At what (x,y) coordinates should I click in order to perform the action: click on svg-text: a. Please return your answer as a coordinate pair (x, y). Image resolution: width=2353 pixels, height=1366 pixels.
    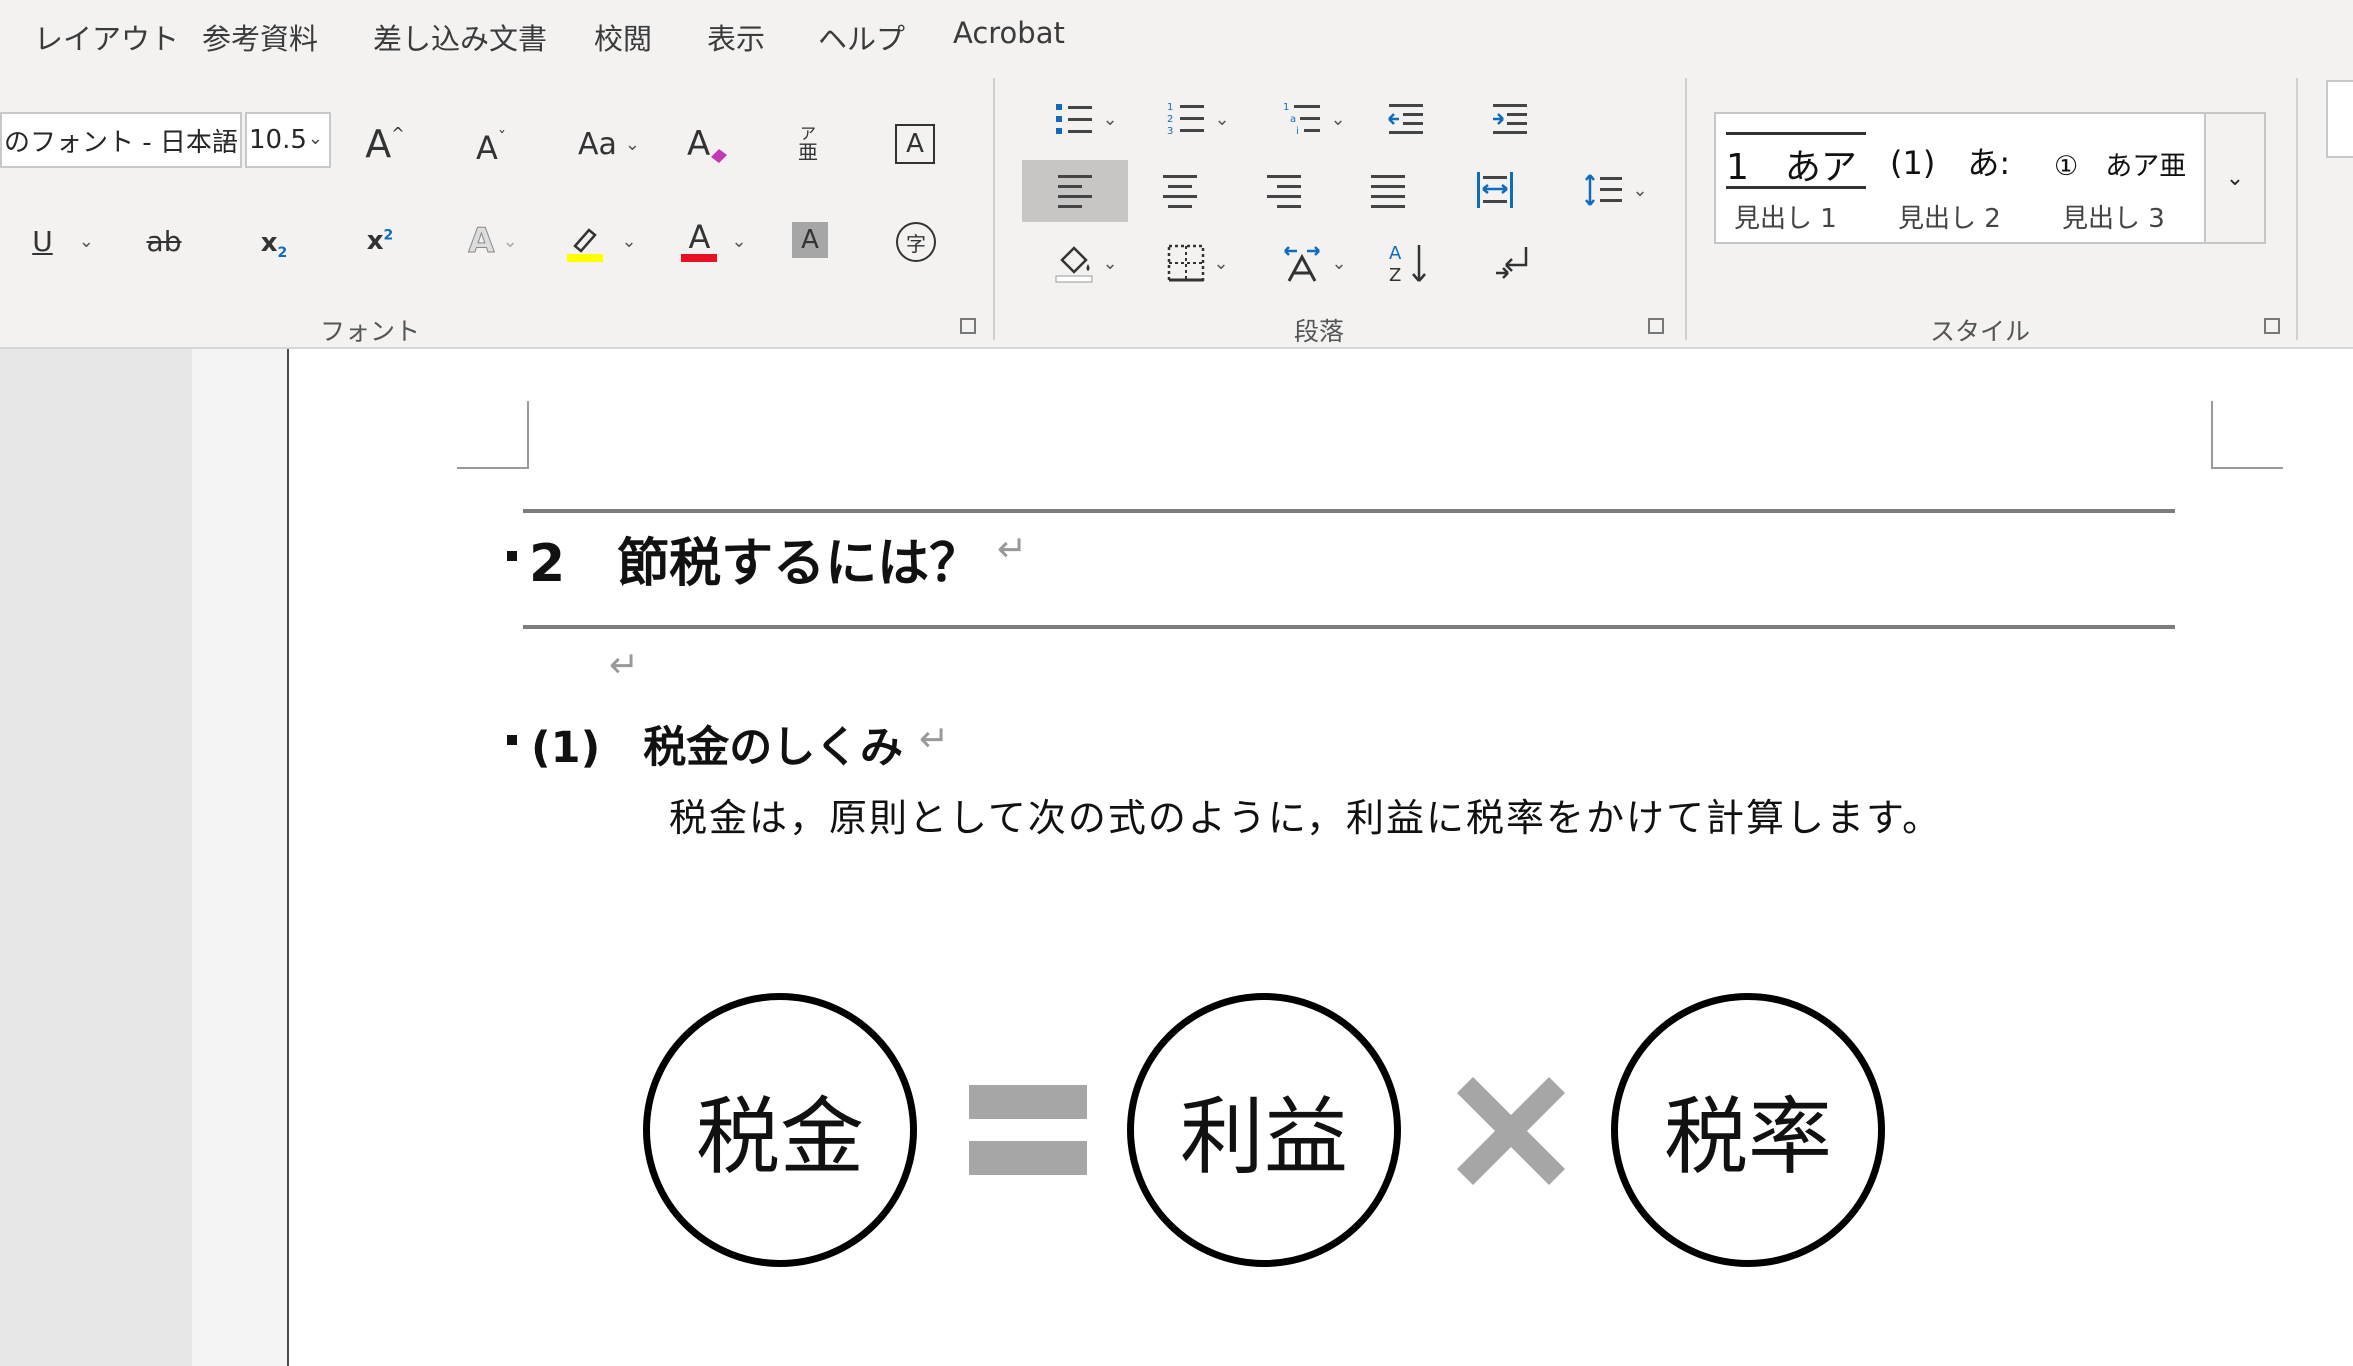
    Looking at the image, I should click on (1293, 119).